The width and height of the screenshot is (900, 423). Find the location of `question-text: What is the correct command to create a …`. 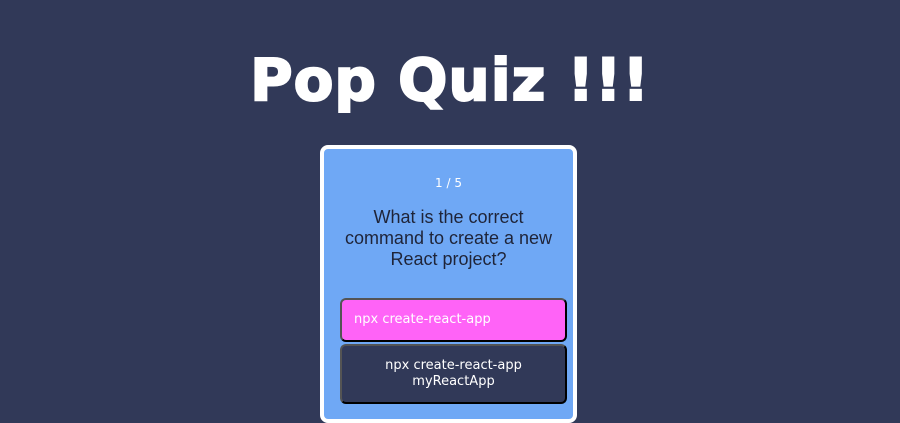

question-text: What is the correct command to create a … is located at coordinates (448, 238).